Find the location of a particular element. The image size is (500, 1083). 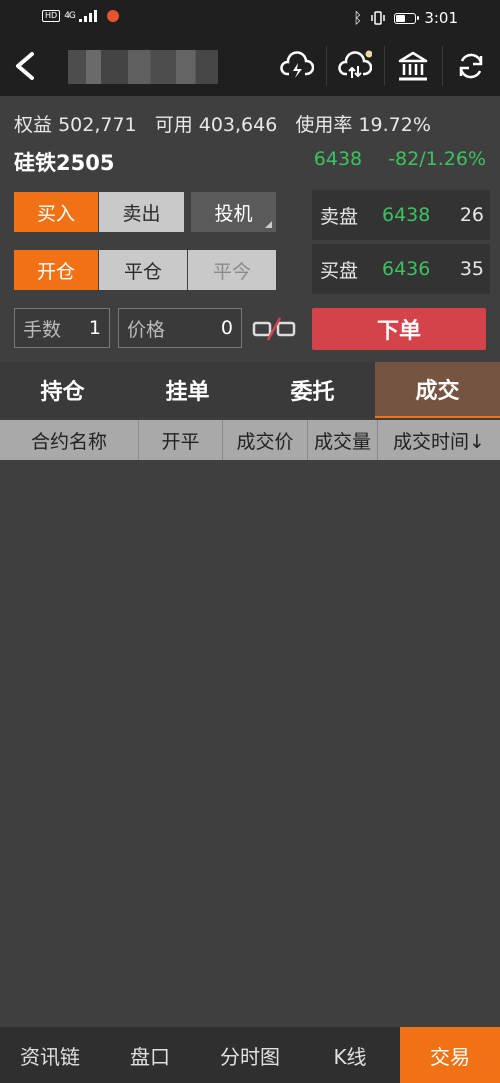

account-summary: 权益 502,771 可用 403,646 使用率 19.72% is located at coordinates (228, 123).